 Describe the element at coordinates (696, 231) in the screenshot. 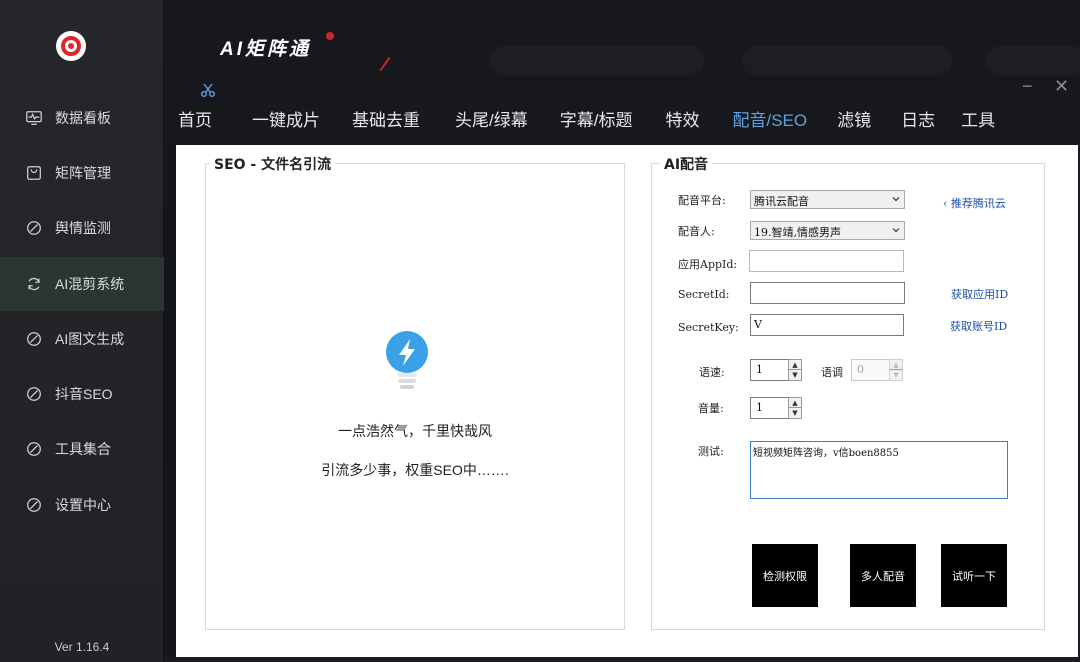

I see `speaker-label: 配音人:` at that location.